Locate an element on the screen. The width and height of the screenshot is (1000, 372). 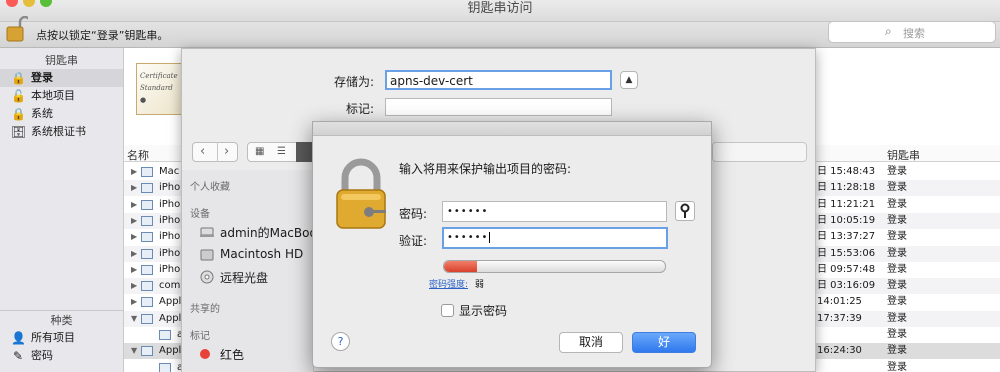
devices-header: 设备 is located at coordinates (200, 214).